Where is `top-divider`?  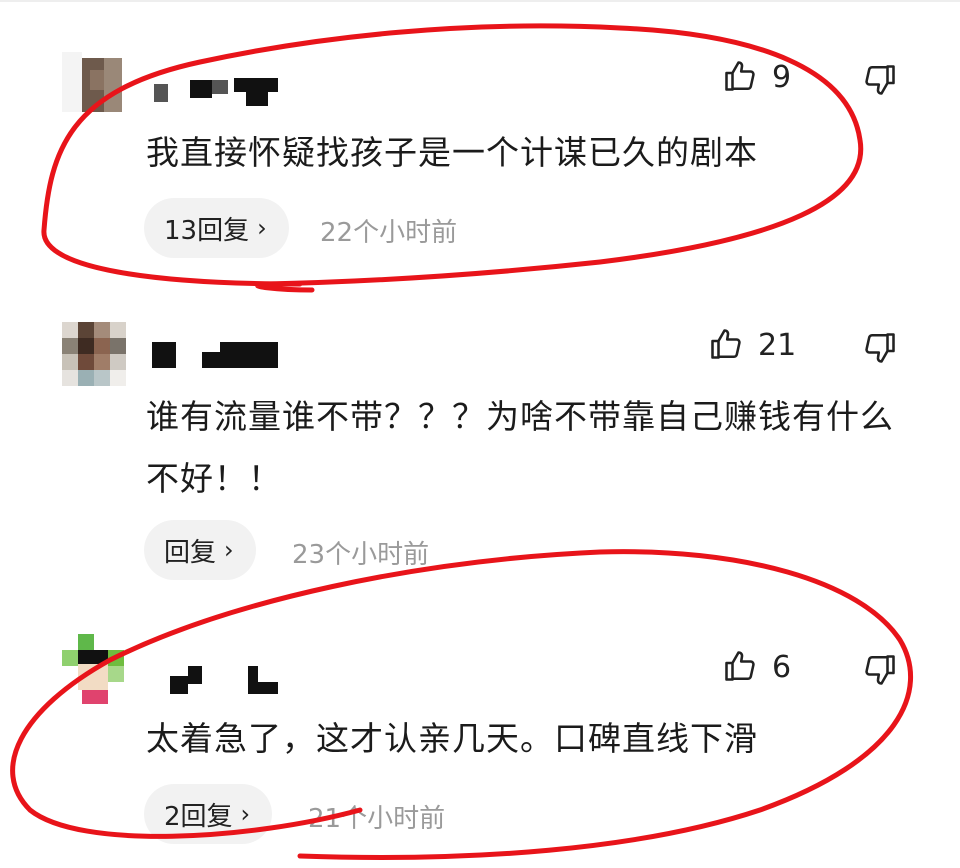
top-divider is located at coordinates (480, 1).